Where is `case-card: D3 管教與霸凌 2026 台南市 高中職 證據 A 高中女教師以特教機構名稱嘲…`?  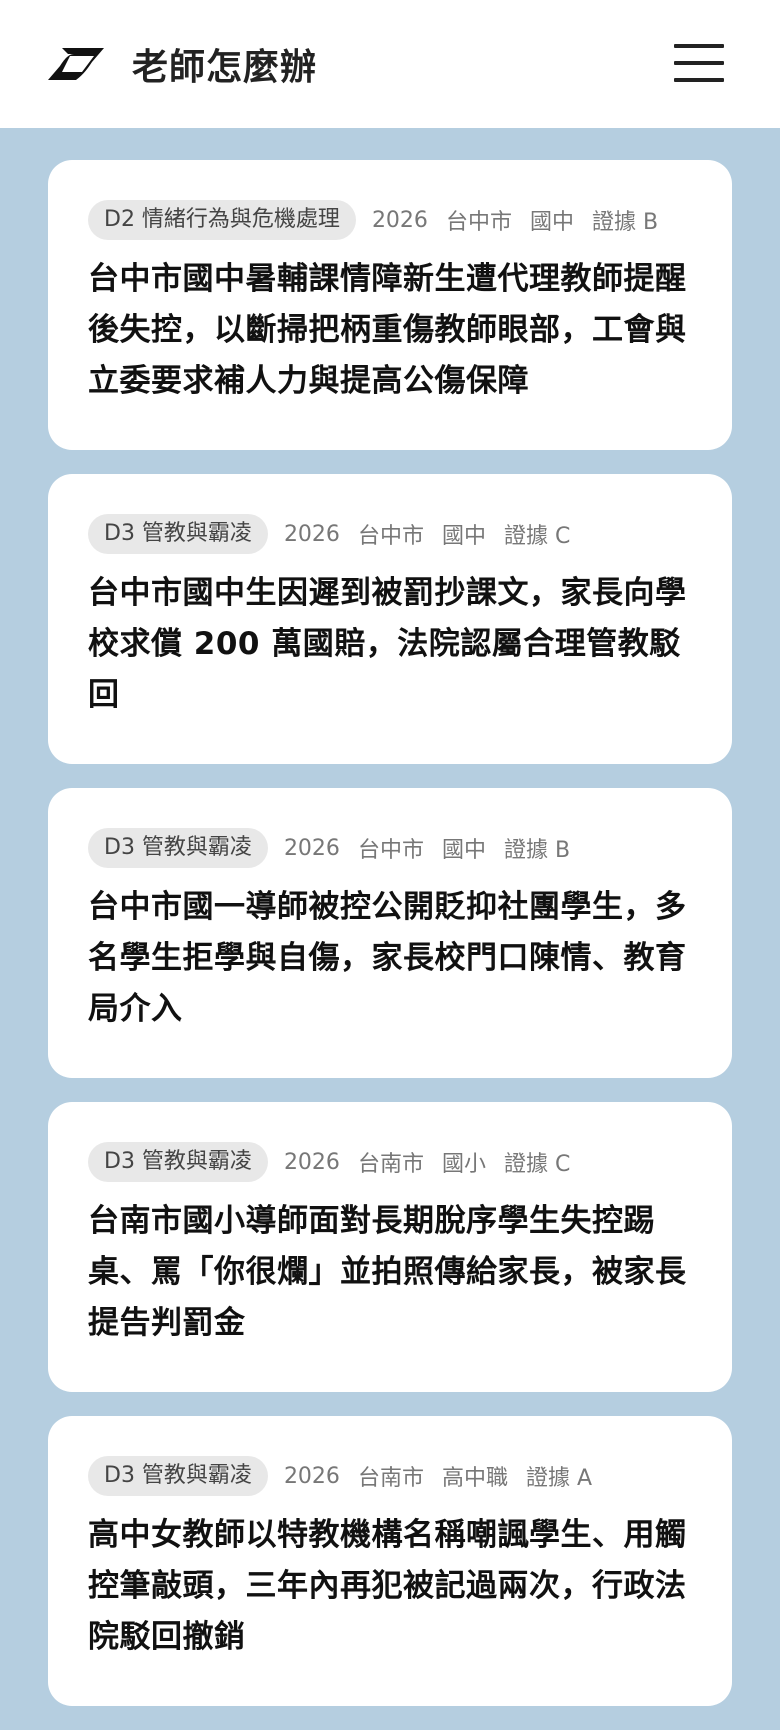 case-card: D3 管教與霸凌 2026 台南市 高中職 證據 A 高中女教師以特教機構名稱嘲… is located at coordinates (390, 1561).